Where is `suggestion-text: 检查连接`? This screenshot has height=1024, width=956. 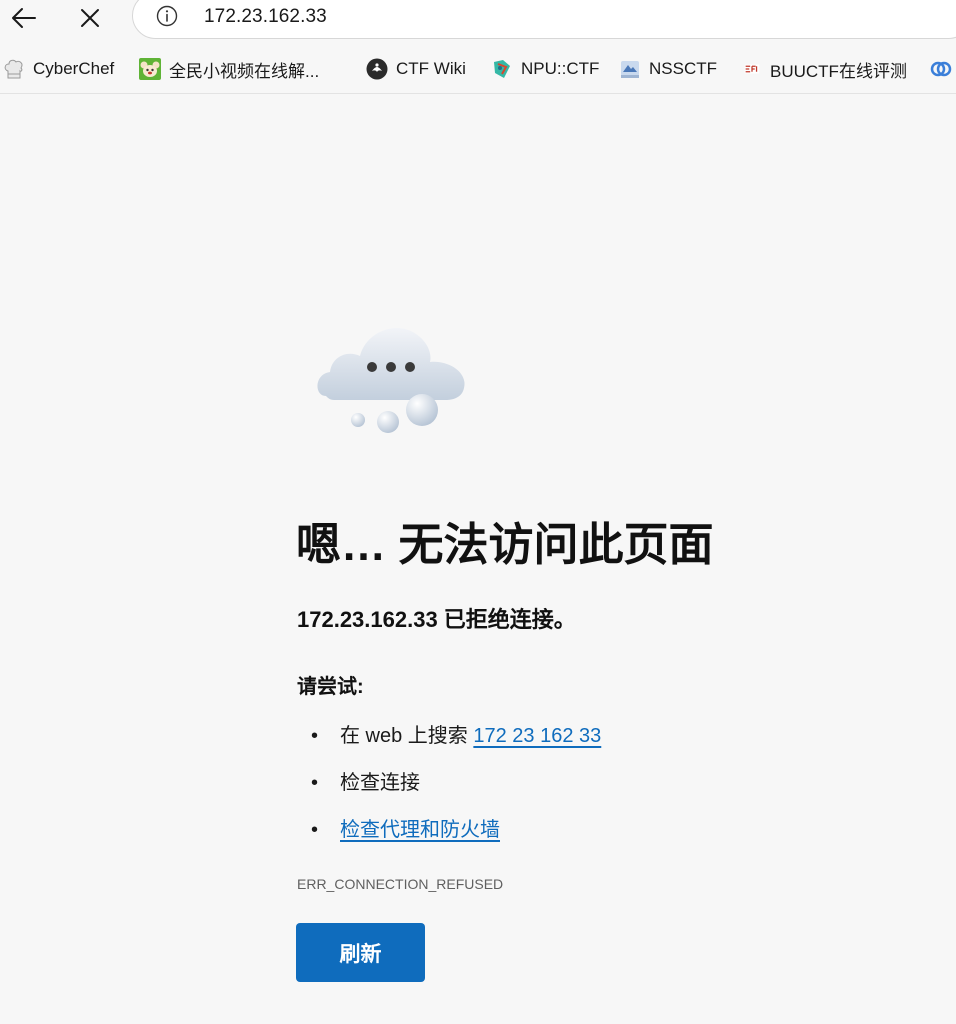
suggestion-text: 检查连接 is located at coordinates (380, 783).